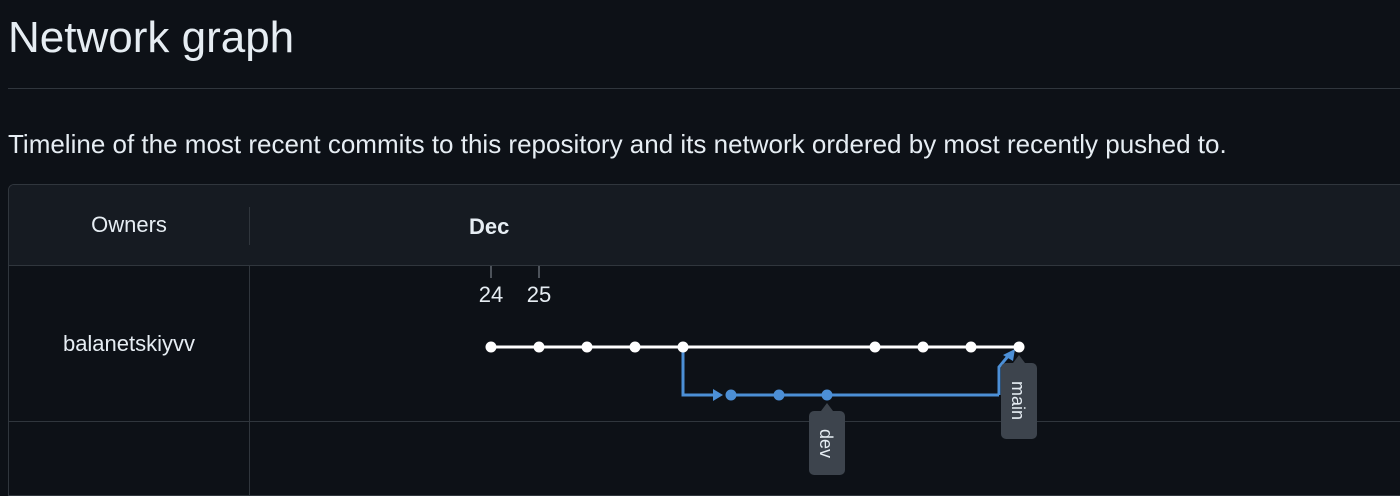 The width and height of the screenshot is (1400, 496). What do you see at coordinates (704, 88) in the screenshot?
I see `title-divider` at bounding box center [704, 88].